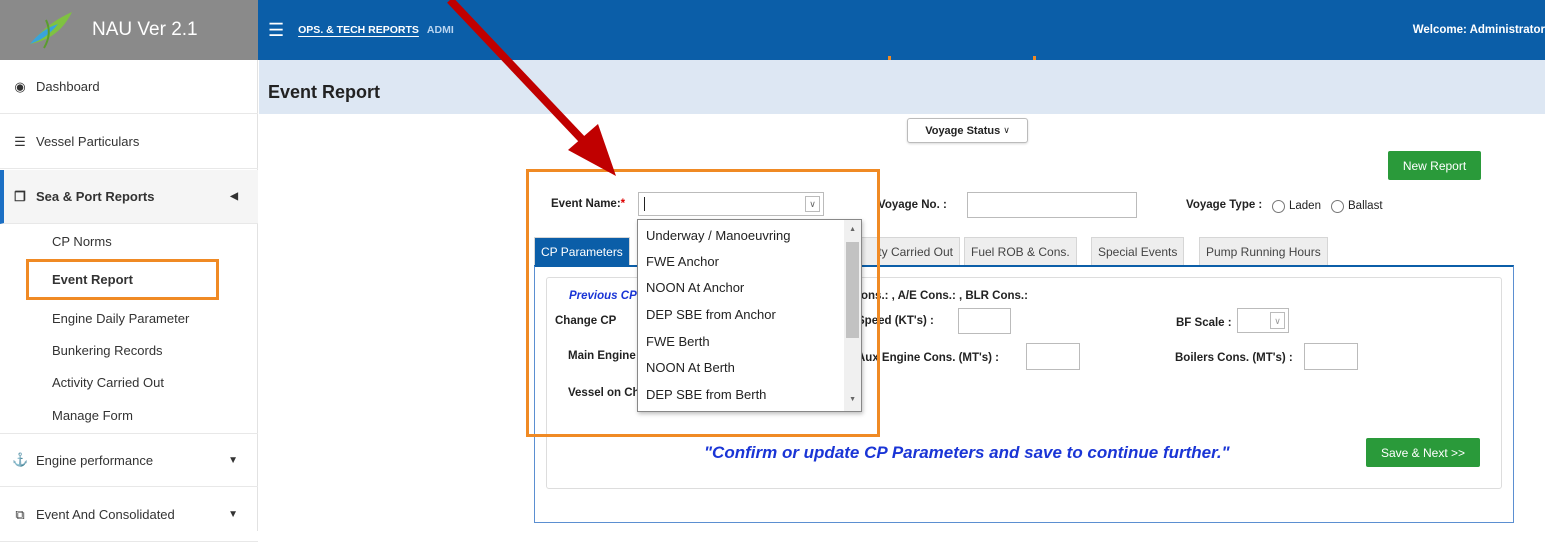 The width and height of the screenshot is (1545, 542). What do you see at coordinates (20, 514) in the screenshot?
I see `clone-icon: ⧉` at bounding box center [20, 514].